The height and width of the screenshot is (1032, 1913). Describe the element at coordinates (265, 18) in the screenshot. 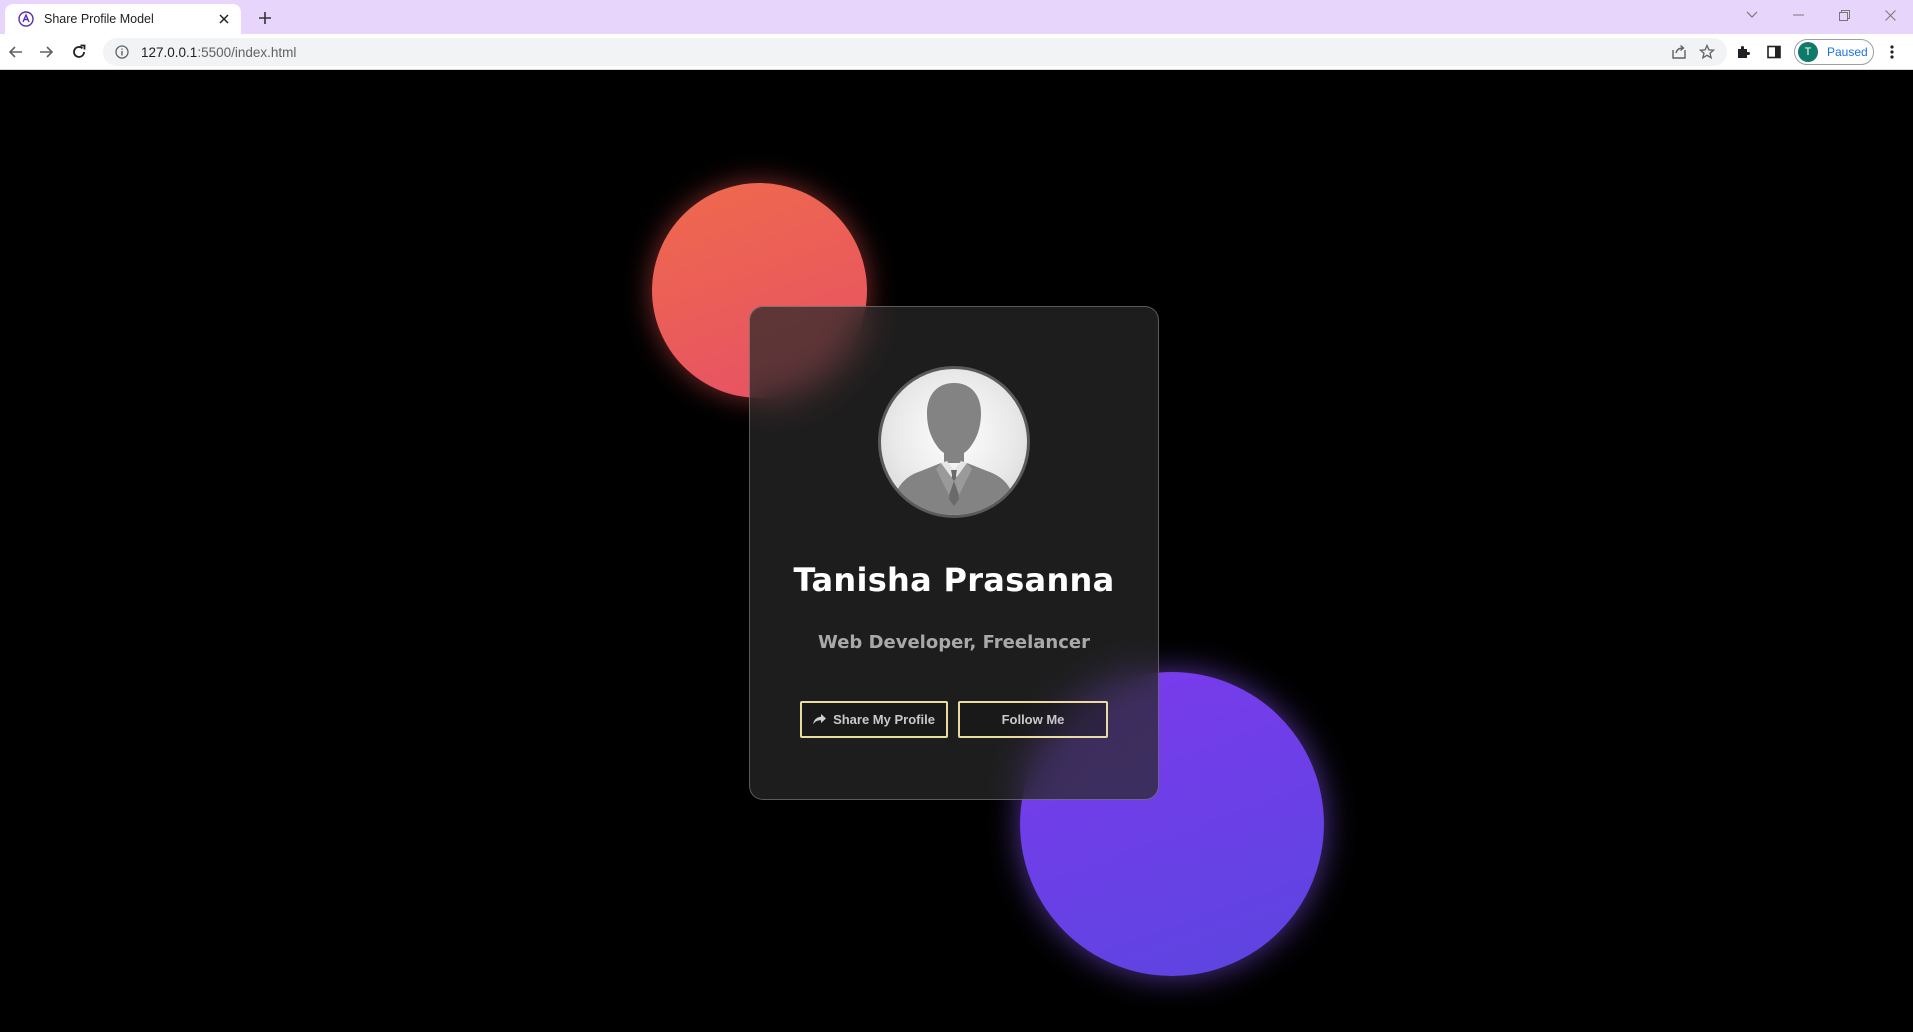

I see `plus-icon` at that location.